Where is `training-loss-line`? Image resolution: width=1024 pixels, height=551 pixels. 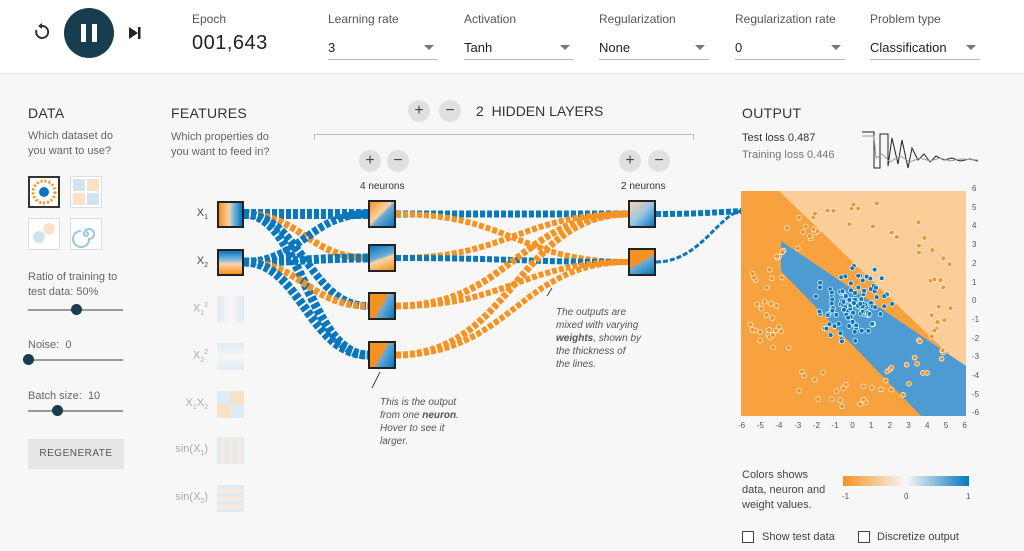 training-loss-line is located at coordinates (920, 149).